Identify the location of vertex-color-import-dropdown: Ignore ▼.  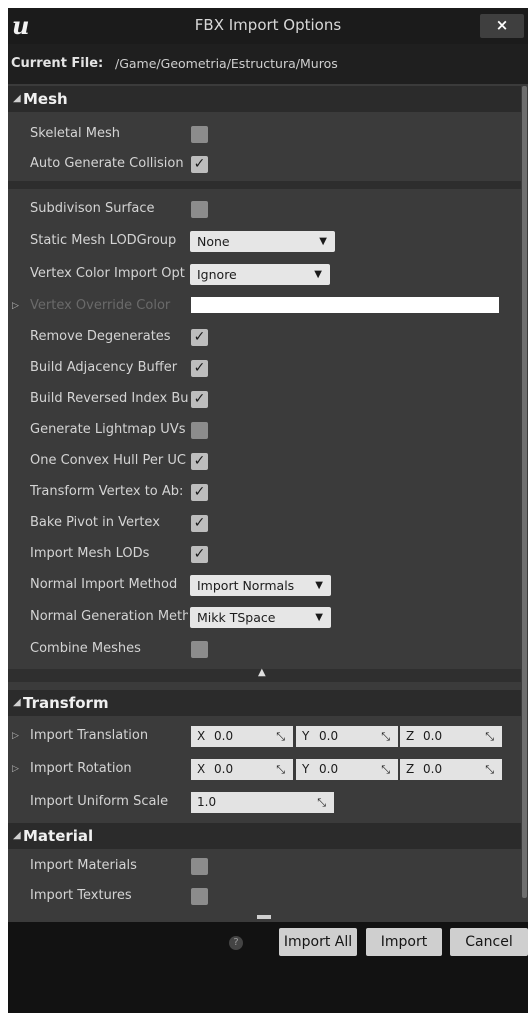
(260, 274).